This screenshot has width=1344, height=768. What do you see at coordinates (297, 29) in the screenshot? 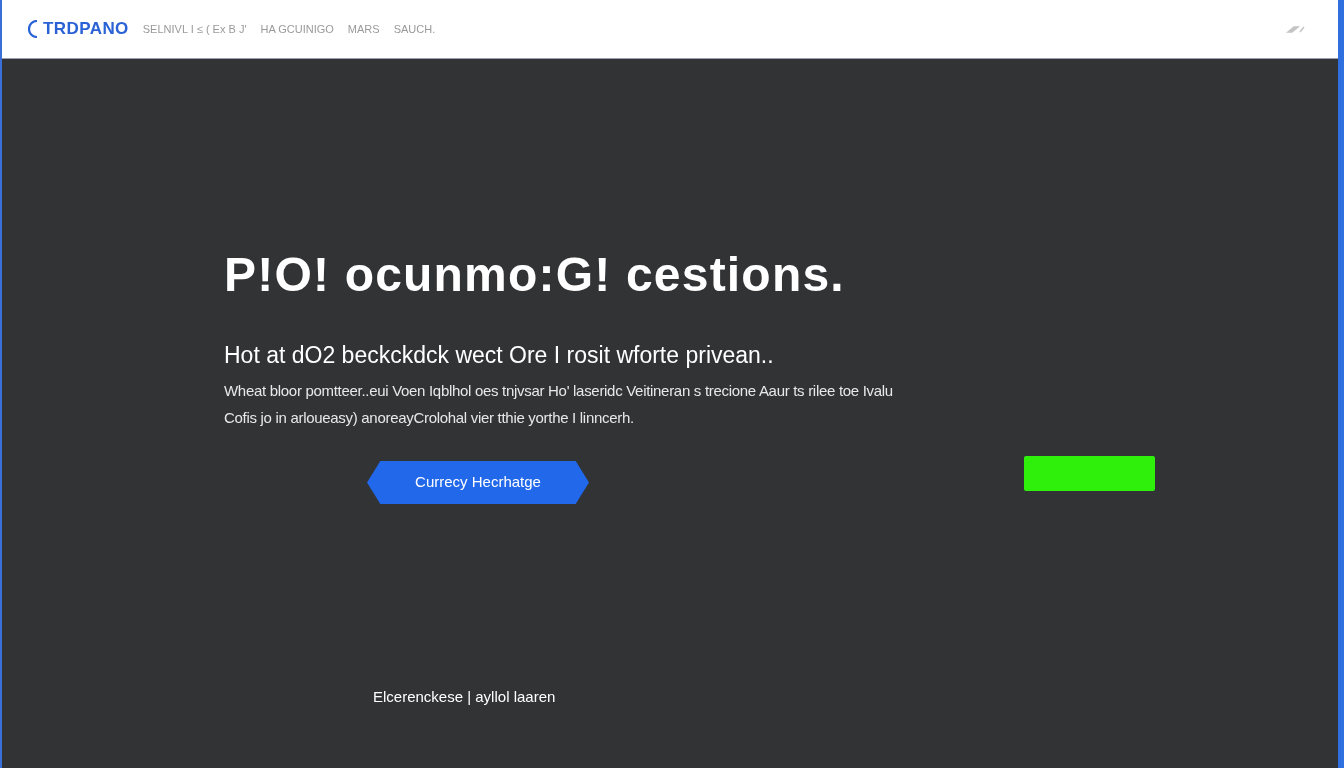
I see `nav-link: HA GCUINIGO` at bounding box center [297, 29].